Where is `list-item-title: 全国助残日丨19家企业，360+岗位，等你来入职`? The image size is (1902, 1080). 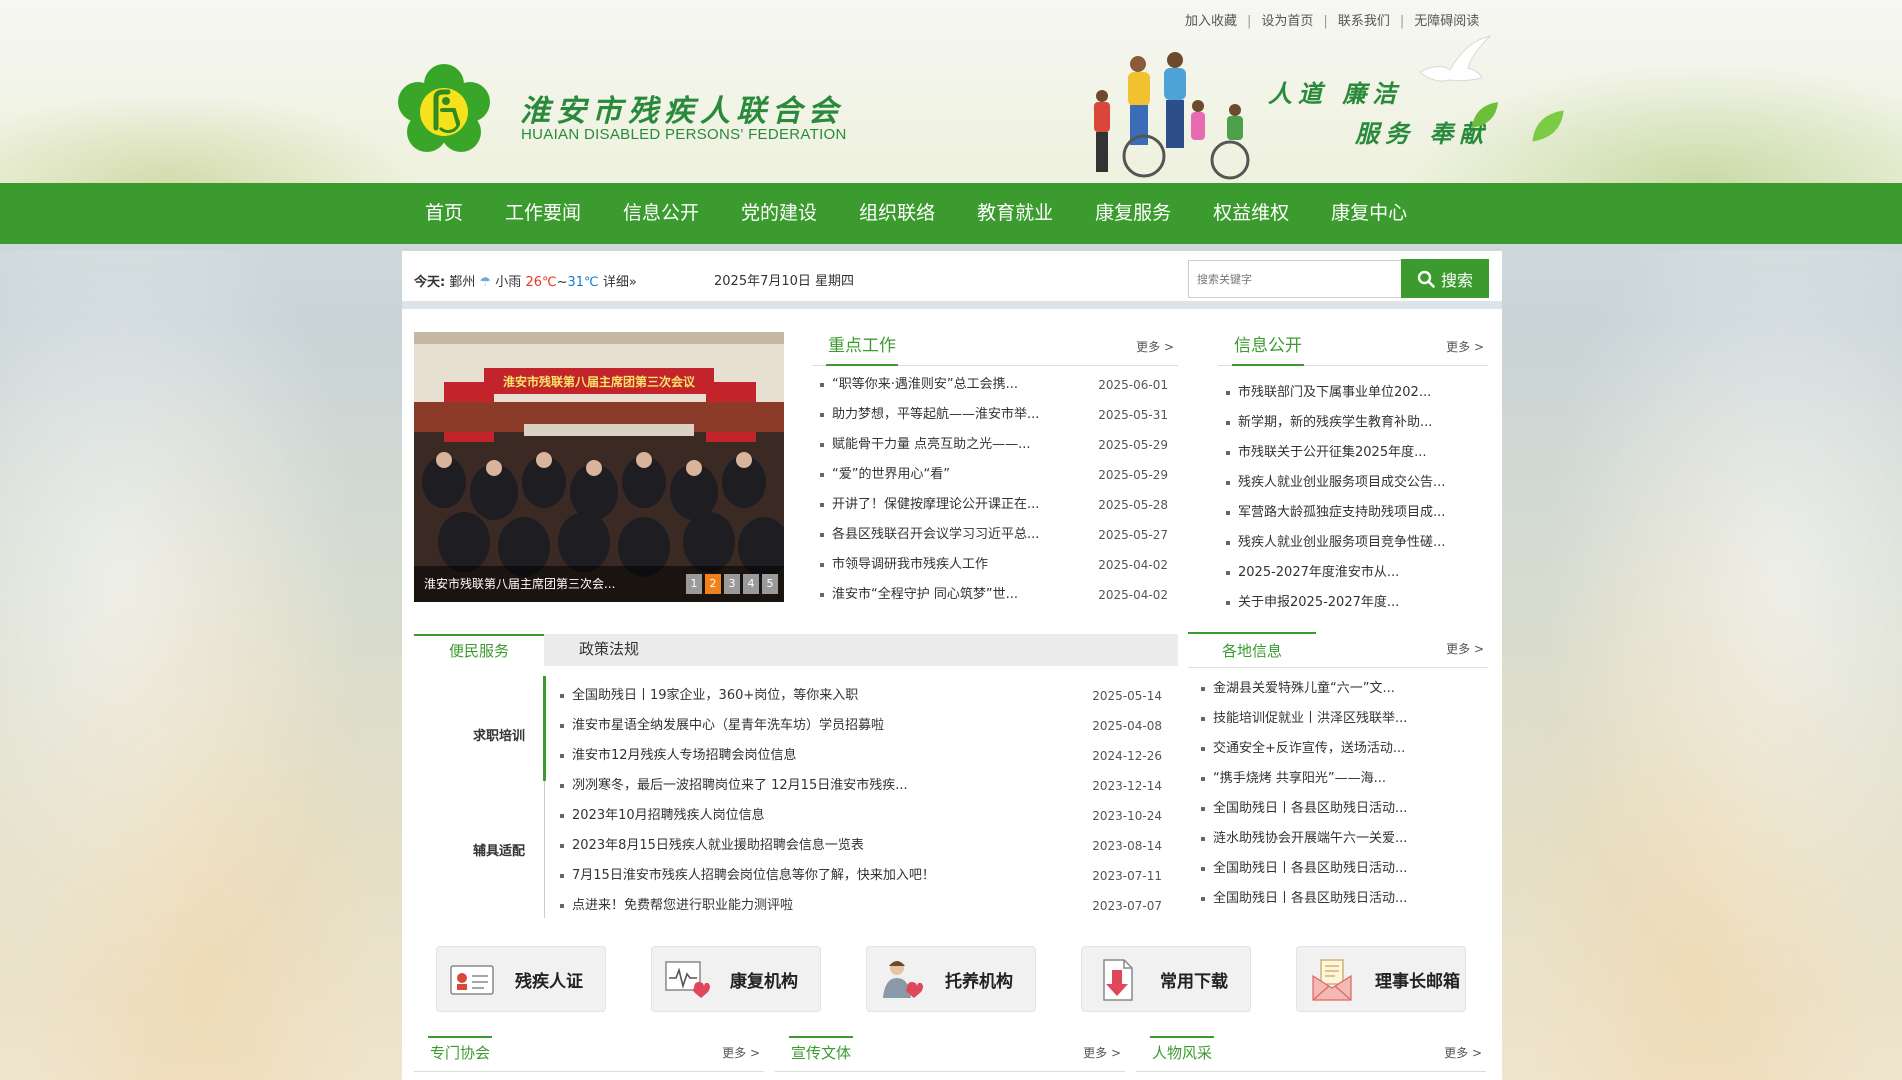 list-item-title: 全国助残日丨19家企业，360+岗位，等你来入职 is located at coordinates (715, 695).